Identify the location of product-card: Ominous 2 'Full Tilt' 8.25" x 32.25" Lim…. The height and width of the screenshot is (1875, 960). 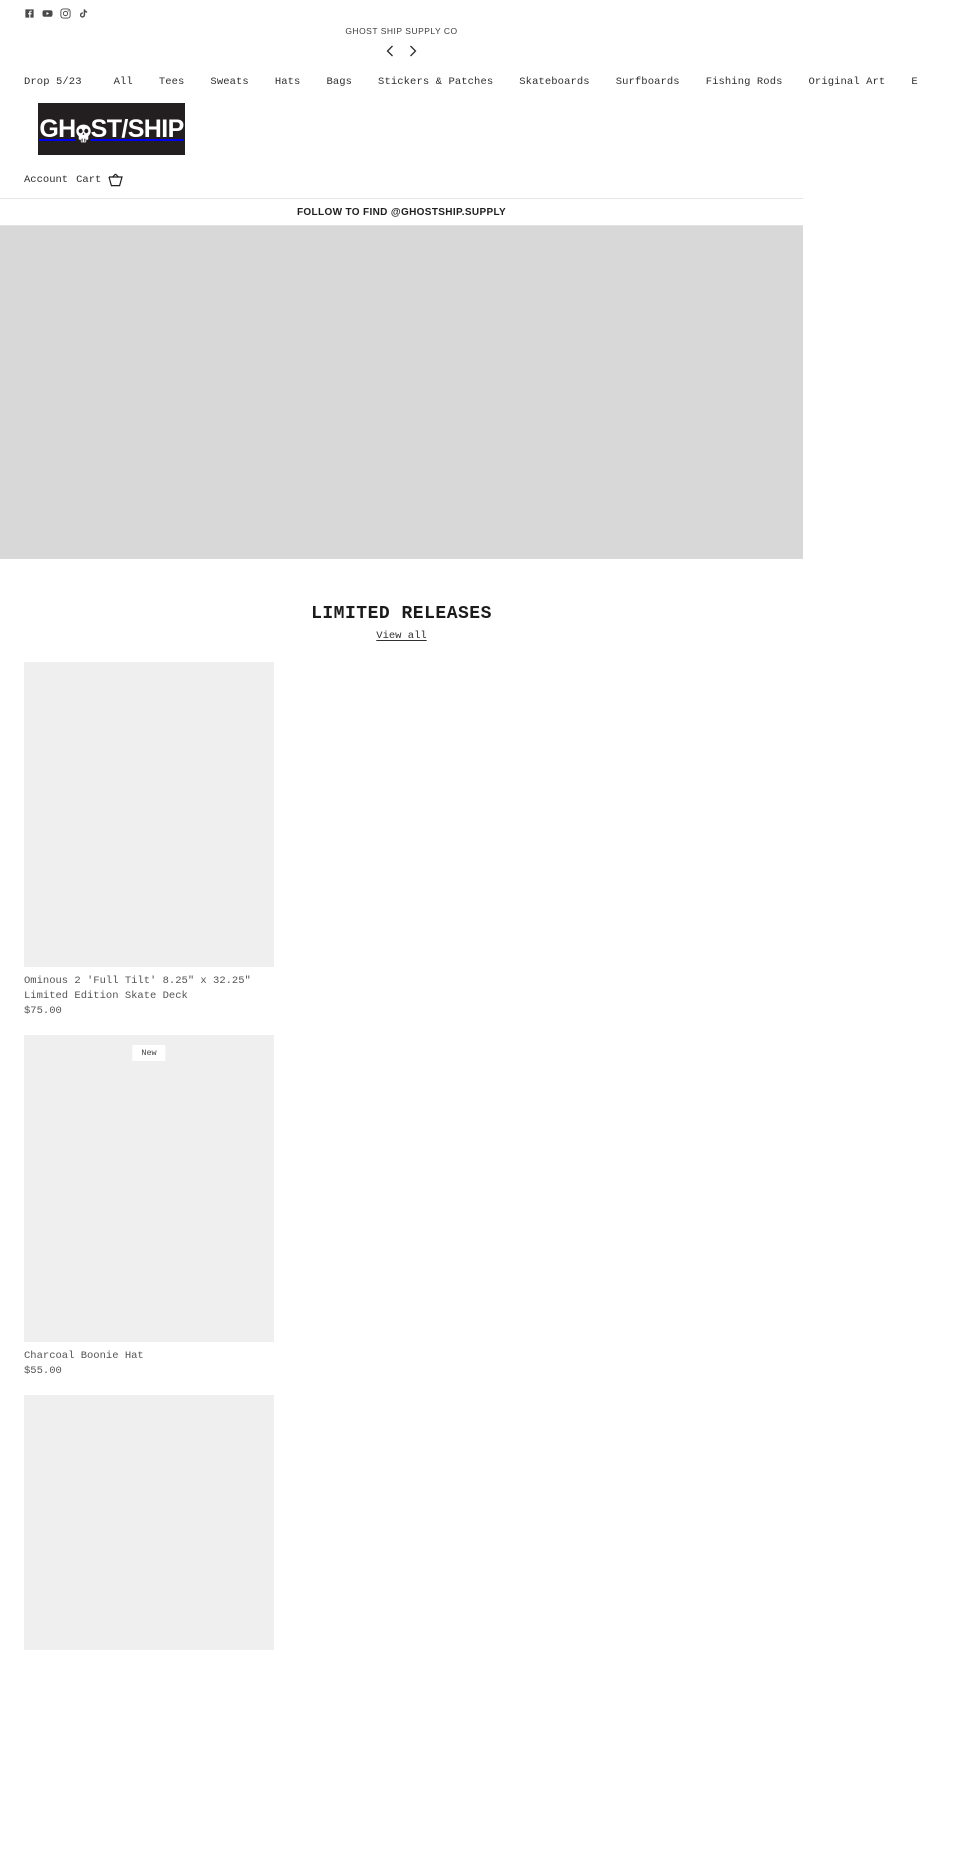
(149, 840).